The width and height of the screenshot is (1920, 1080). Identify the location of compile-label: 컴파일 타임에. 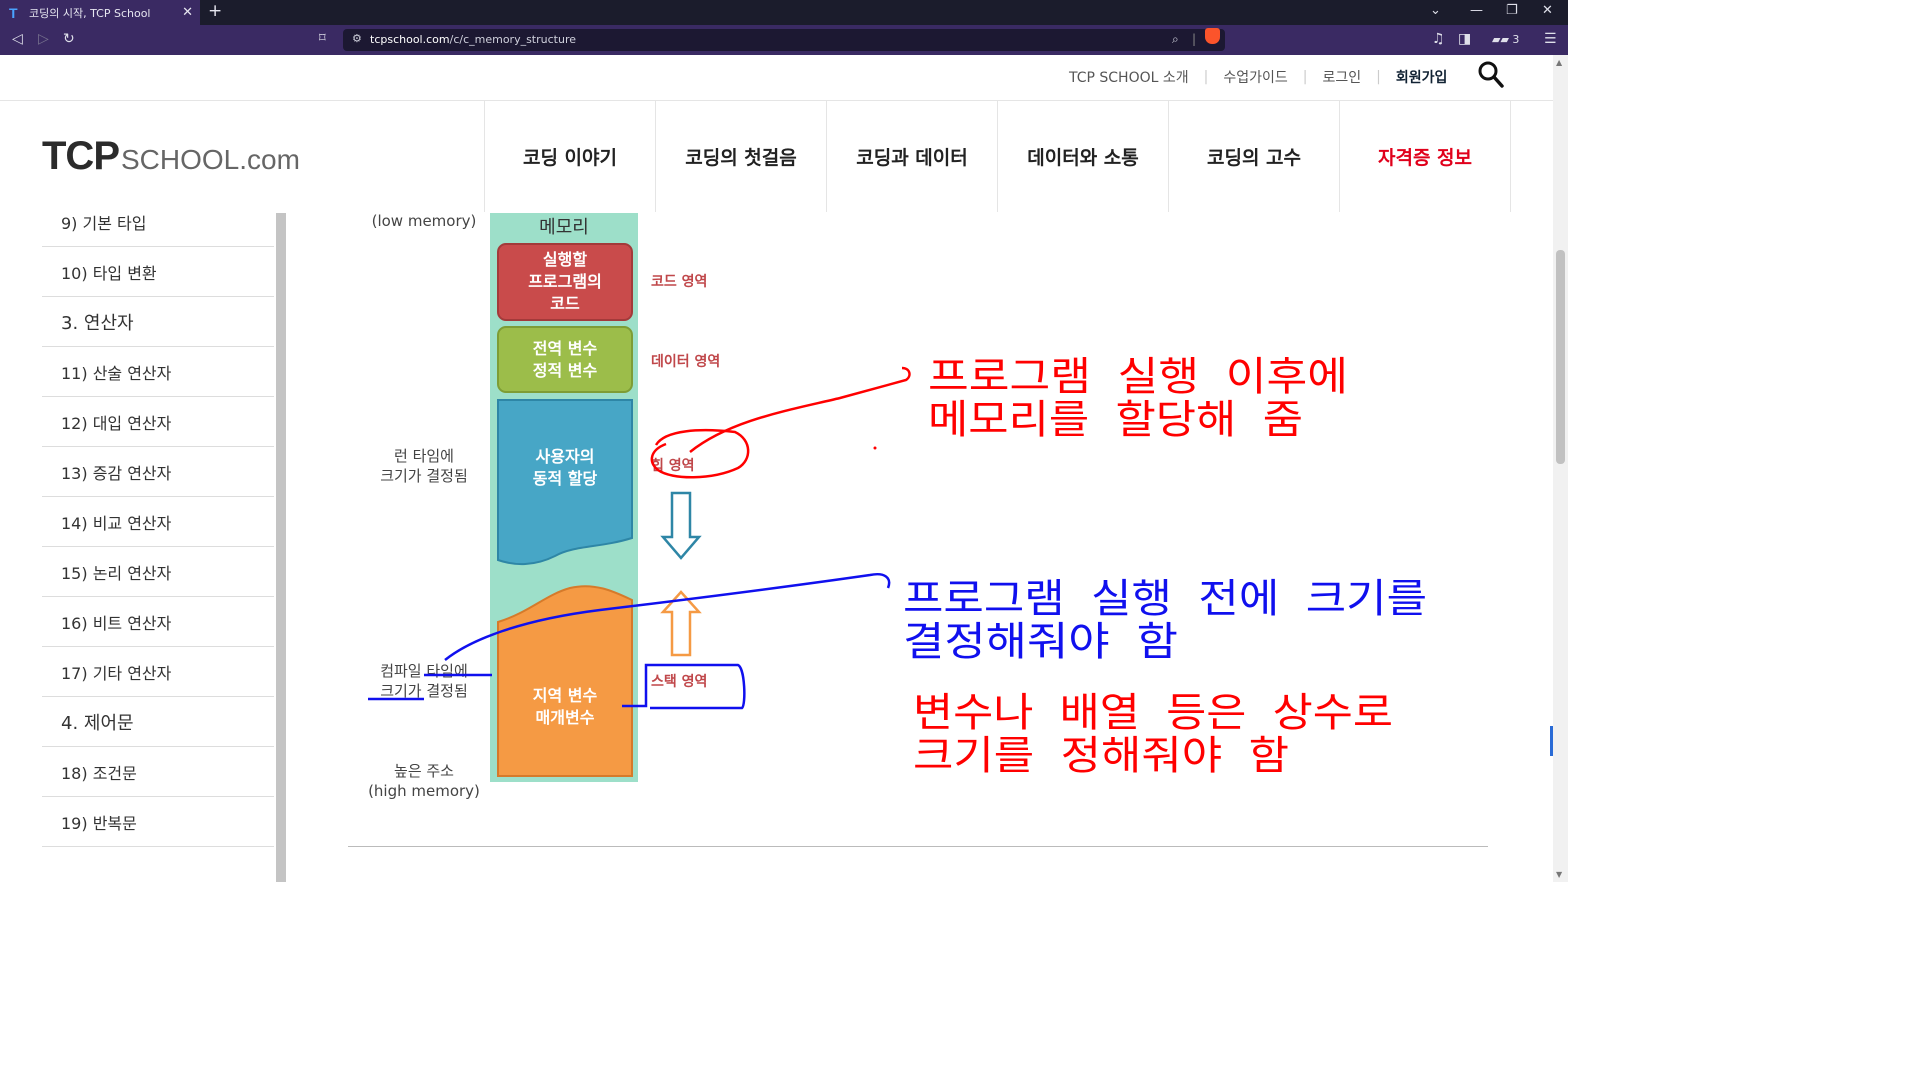
(424, 671).